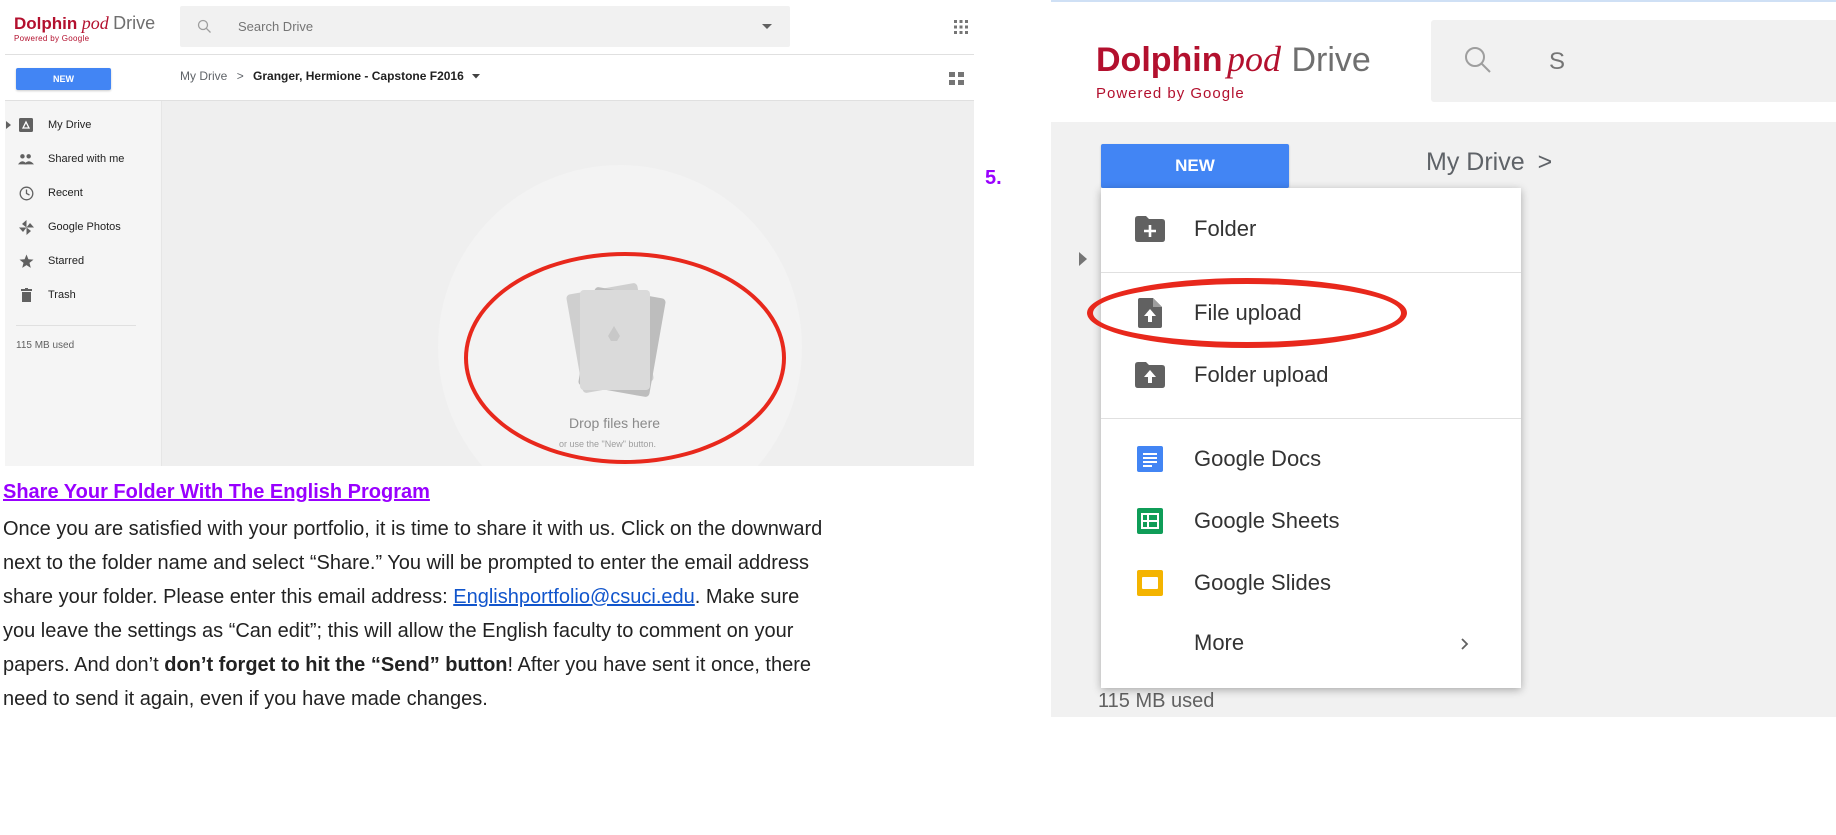 Image resolution: width=1836 pixels, height=835 pixels. I want to click on menu-item-folder-upload: Folder upload, so click(1311, 375).